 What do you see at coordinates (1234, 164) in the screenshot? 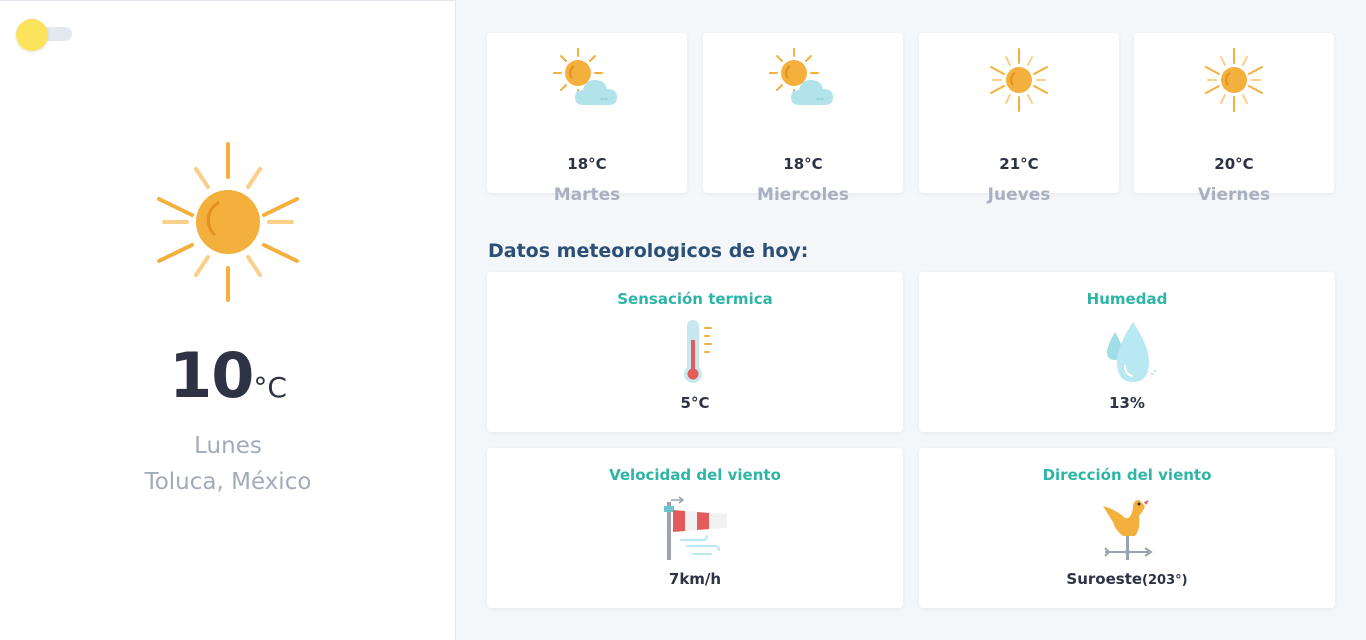
I see `forecast-temp: 20°C` at bounding box center [1234, 164].